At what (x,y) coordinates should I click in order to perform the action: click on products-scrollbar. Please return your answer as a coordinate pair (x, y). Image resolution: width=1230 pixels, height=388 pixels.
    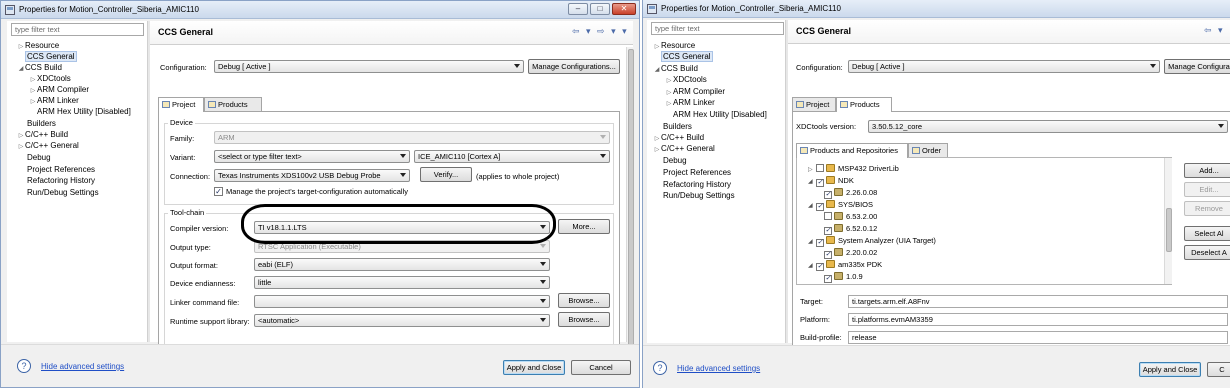
    Looking at the image, I should click on (1168, 221).